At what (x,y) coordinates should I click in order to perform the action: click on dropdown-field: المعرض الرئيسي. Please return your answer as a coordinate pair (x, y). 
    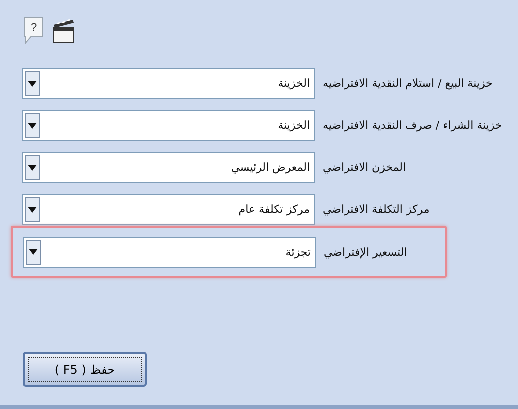
    Looking at the image, I should click on (168, 167).